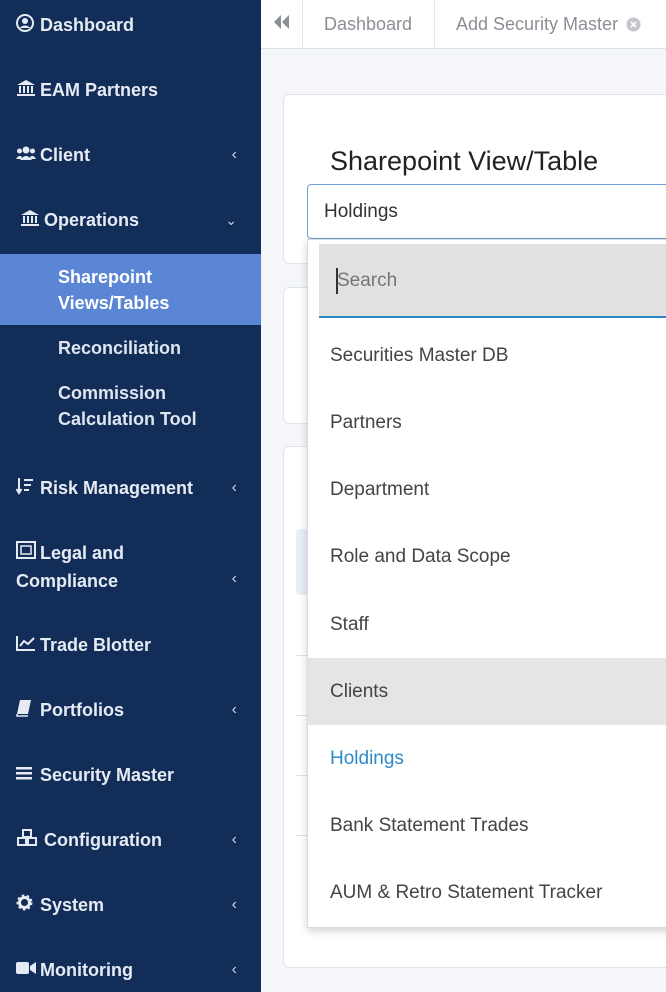 The height and width of the screenshot is (992, 666). What do you see at coordinates (337, 281) in the screenshot?
I see `text-caret` at bounding box center [337, 281].